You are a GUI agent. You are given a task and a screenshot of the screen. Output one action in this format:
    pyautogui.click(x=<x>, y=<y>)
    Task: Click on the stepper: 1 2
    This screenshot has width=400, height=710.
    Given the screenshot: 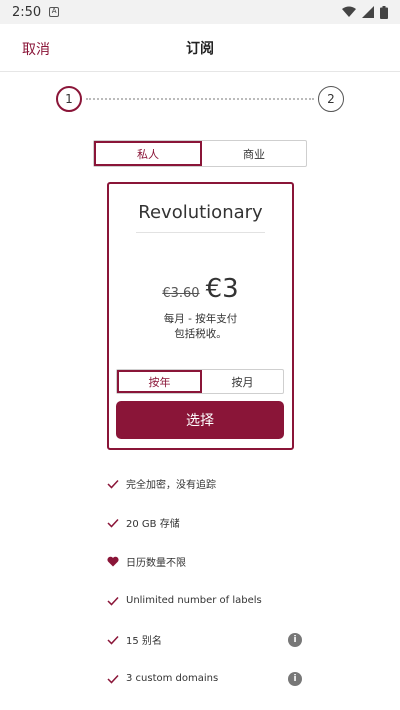 What is the action you would take?
    pyautogui.click(x=200, y=99)
    